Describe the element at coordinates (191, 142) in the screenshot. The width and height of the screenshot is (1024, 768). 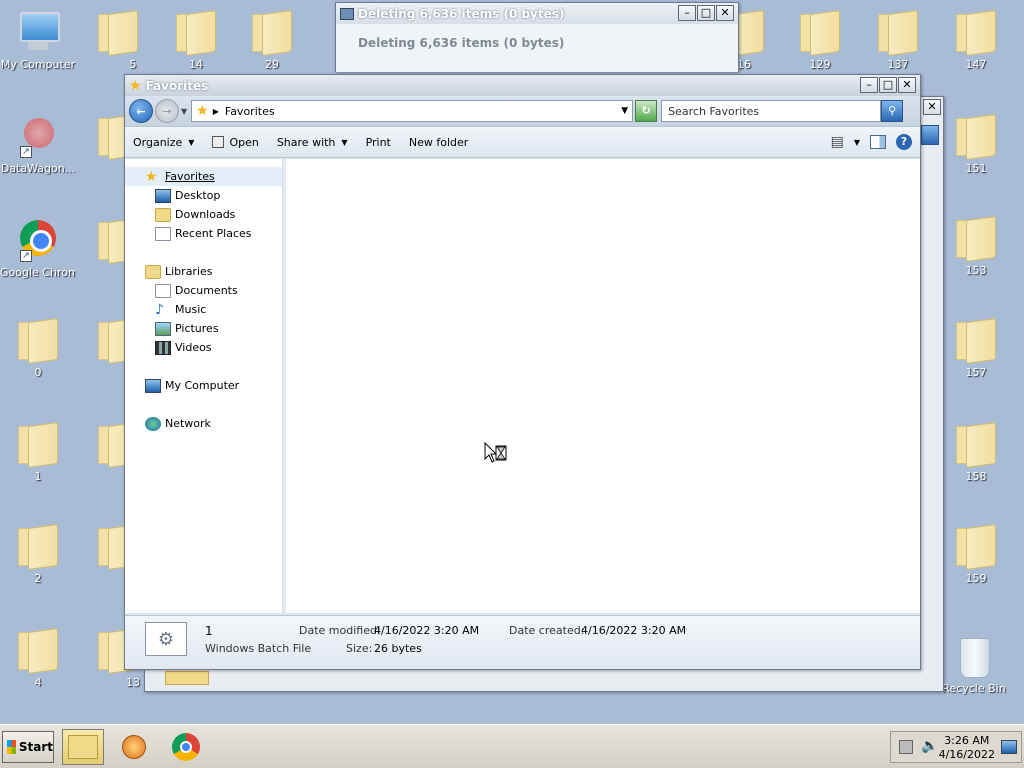
I see `chevron-down-icon: ▼` at that location.